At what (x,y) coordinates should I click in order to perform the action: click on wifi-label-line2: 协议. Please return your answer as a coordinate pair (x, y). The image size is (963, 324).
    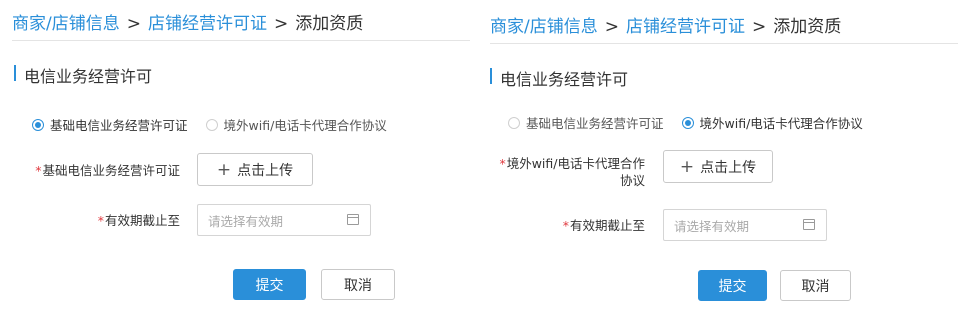
    Looking at the image, I should click on (632, 180).